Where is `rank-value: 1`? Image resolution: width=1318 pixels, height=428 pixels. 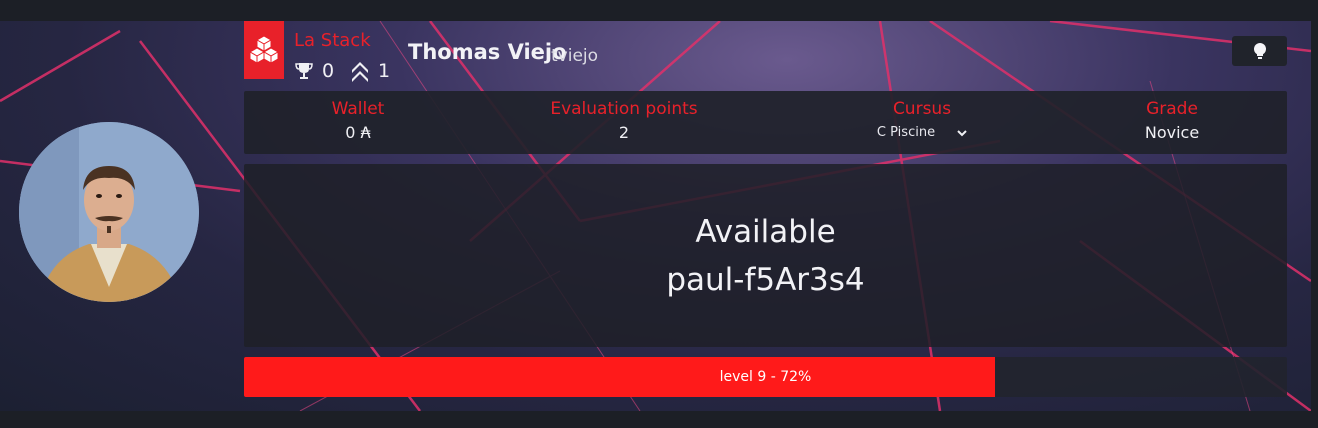 rank-value: 1 is located at coordinates (384, 71).